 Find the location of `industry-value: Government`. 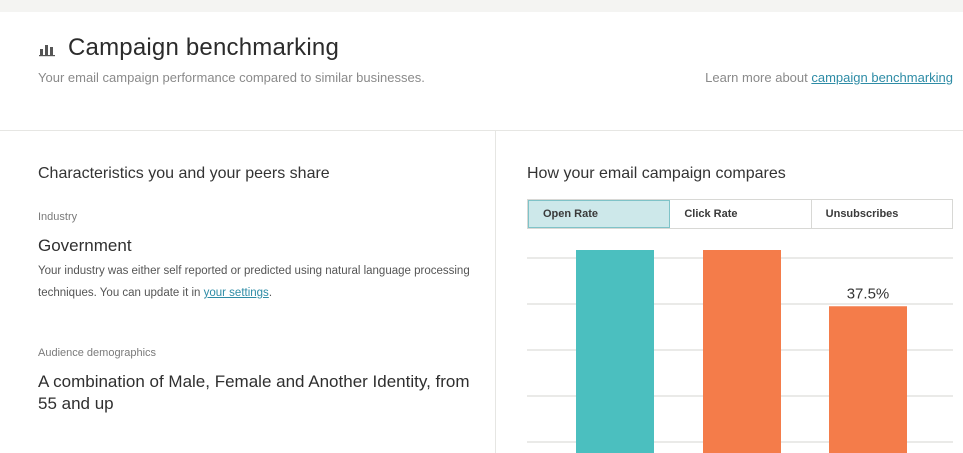

industry-value: Government is located at coordinates (85, 245).